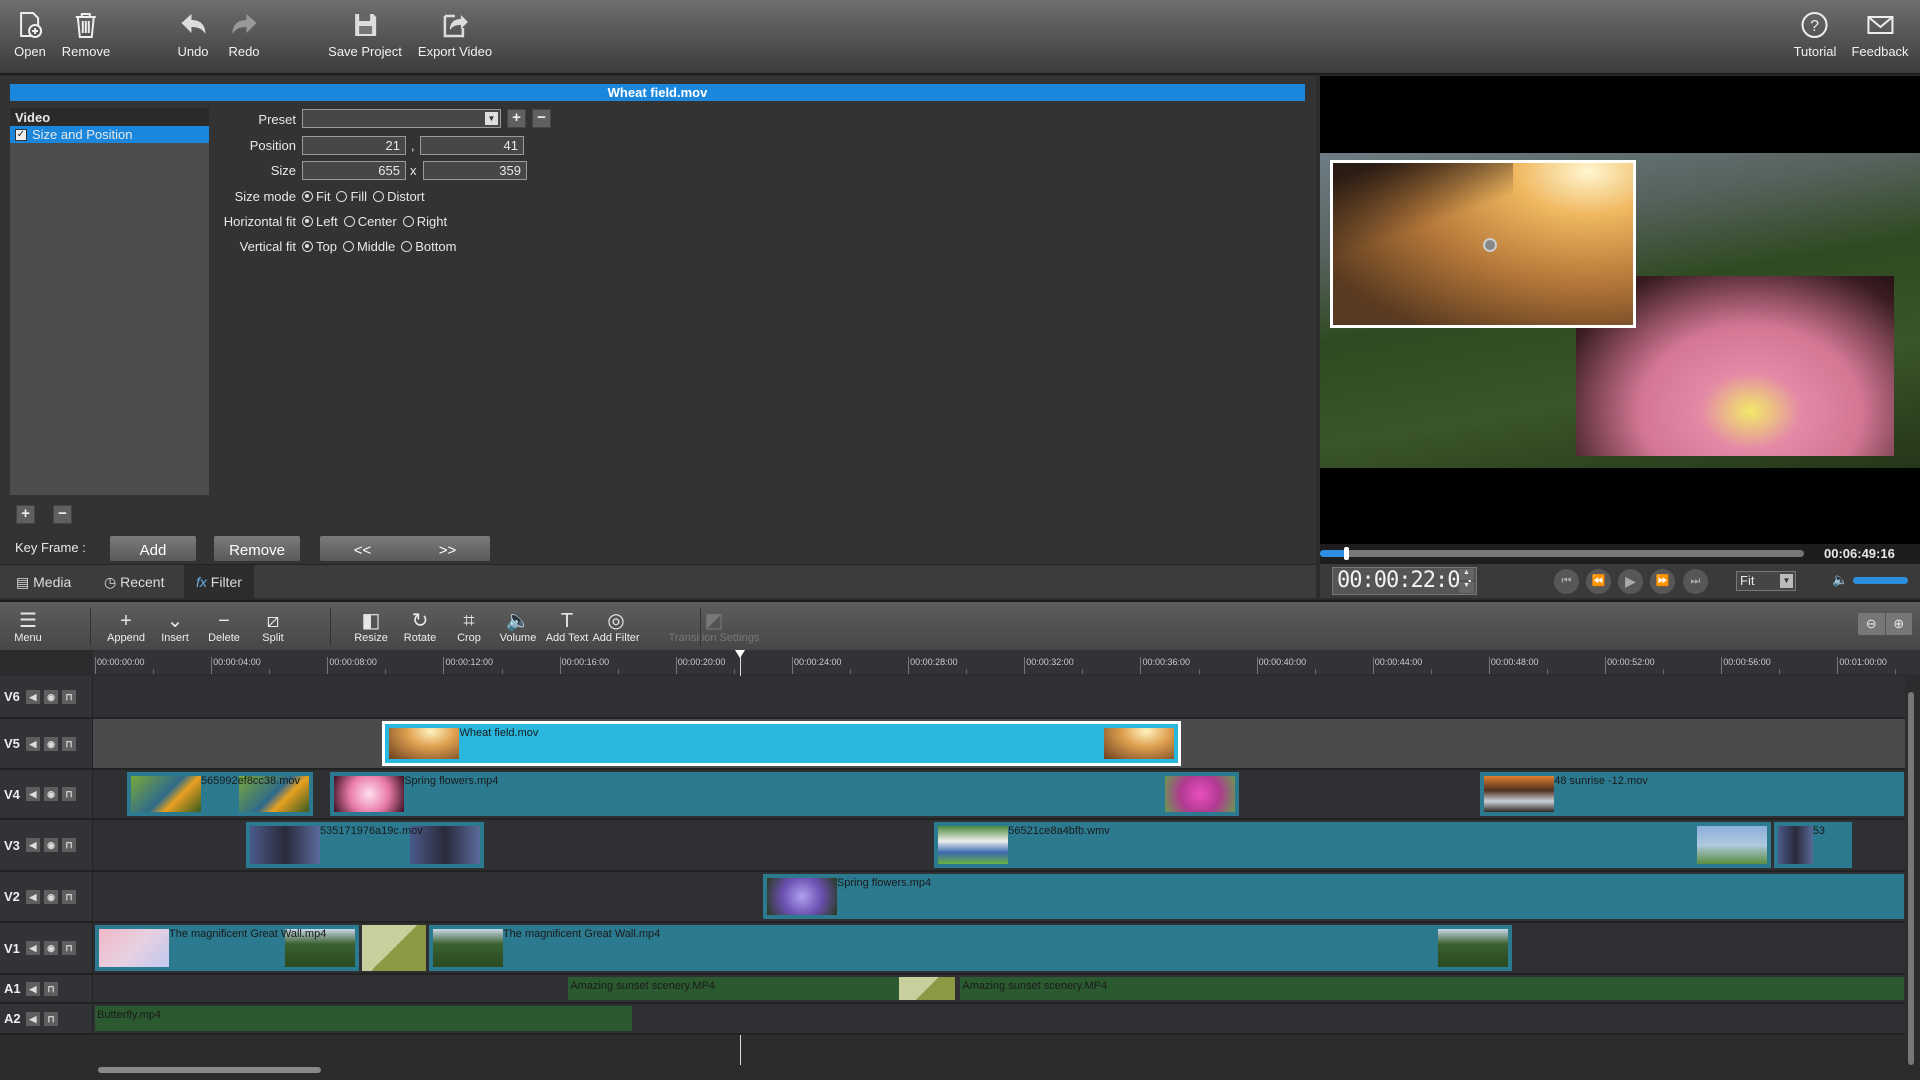 The width and height of the screenshot is (1920, 1080). Describe the element at coordinates (1880, 34) in the screenshot. I see `feedback-button: Feedback` at that location.